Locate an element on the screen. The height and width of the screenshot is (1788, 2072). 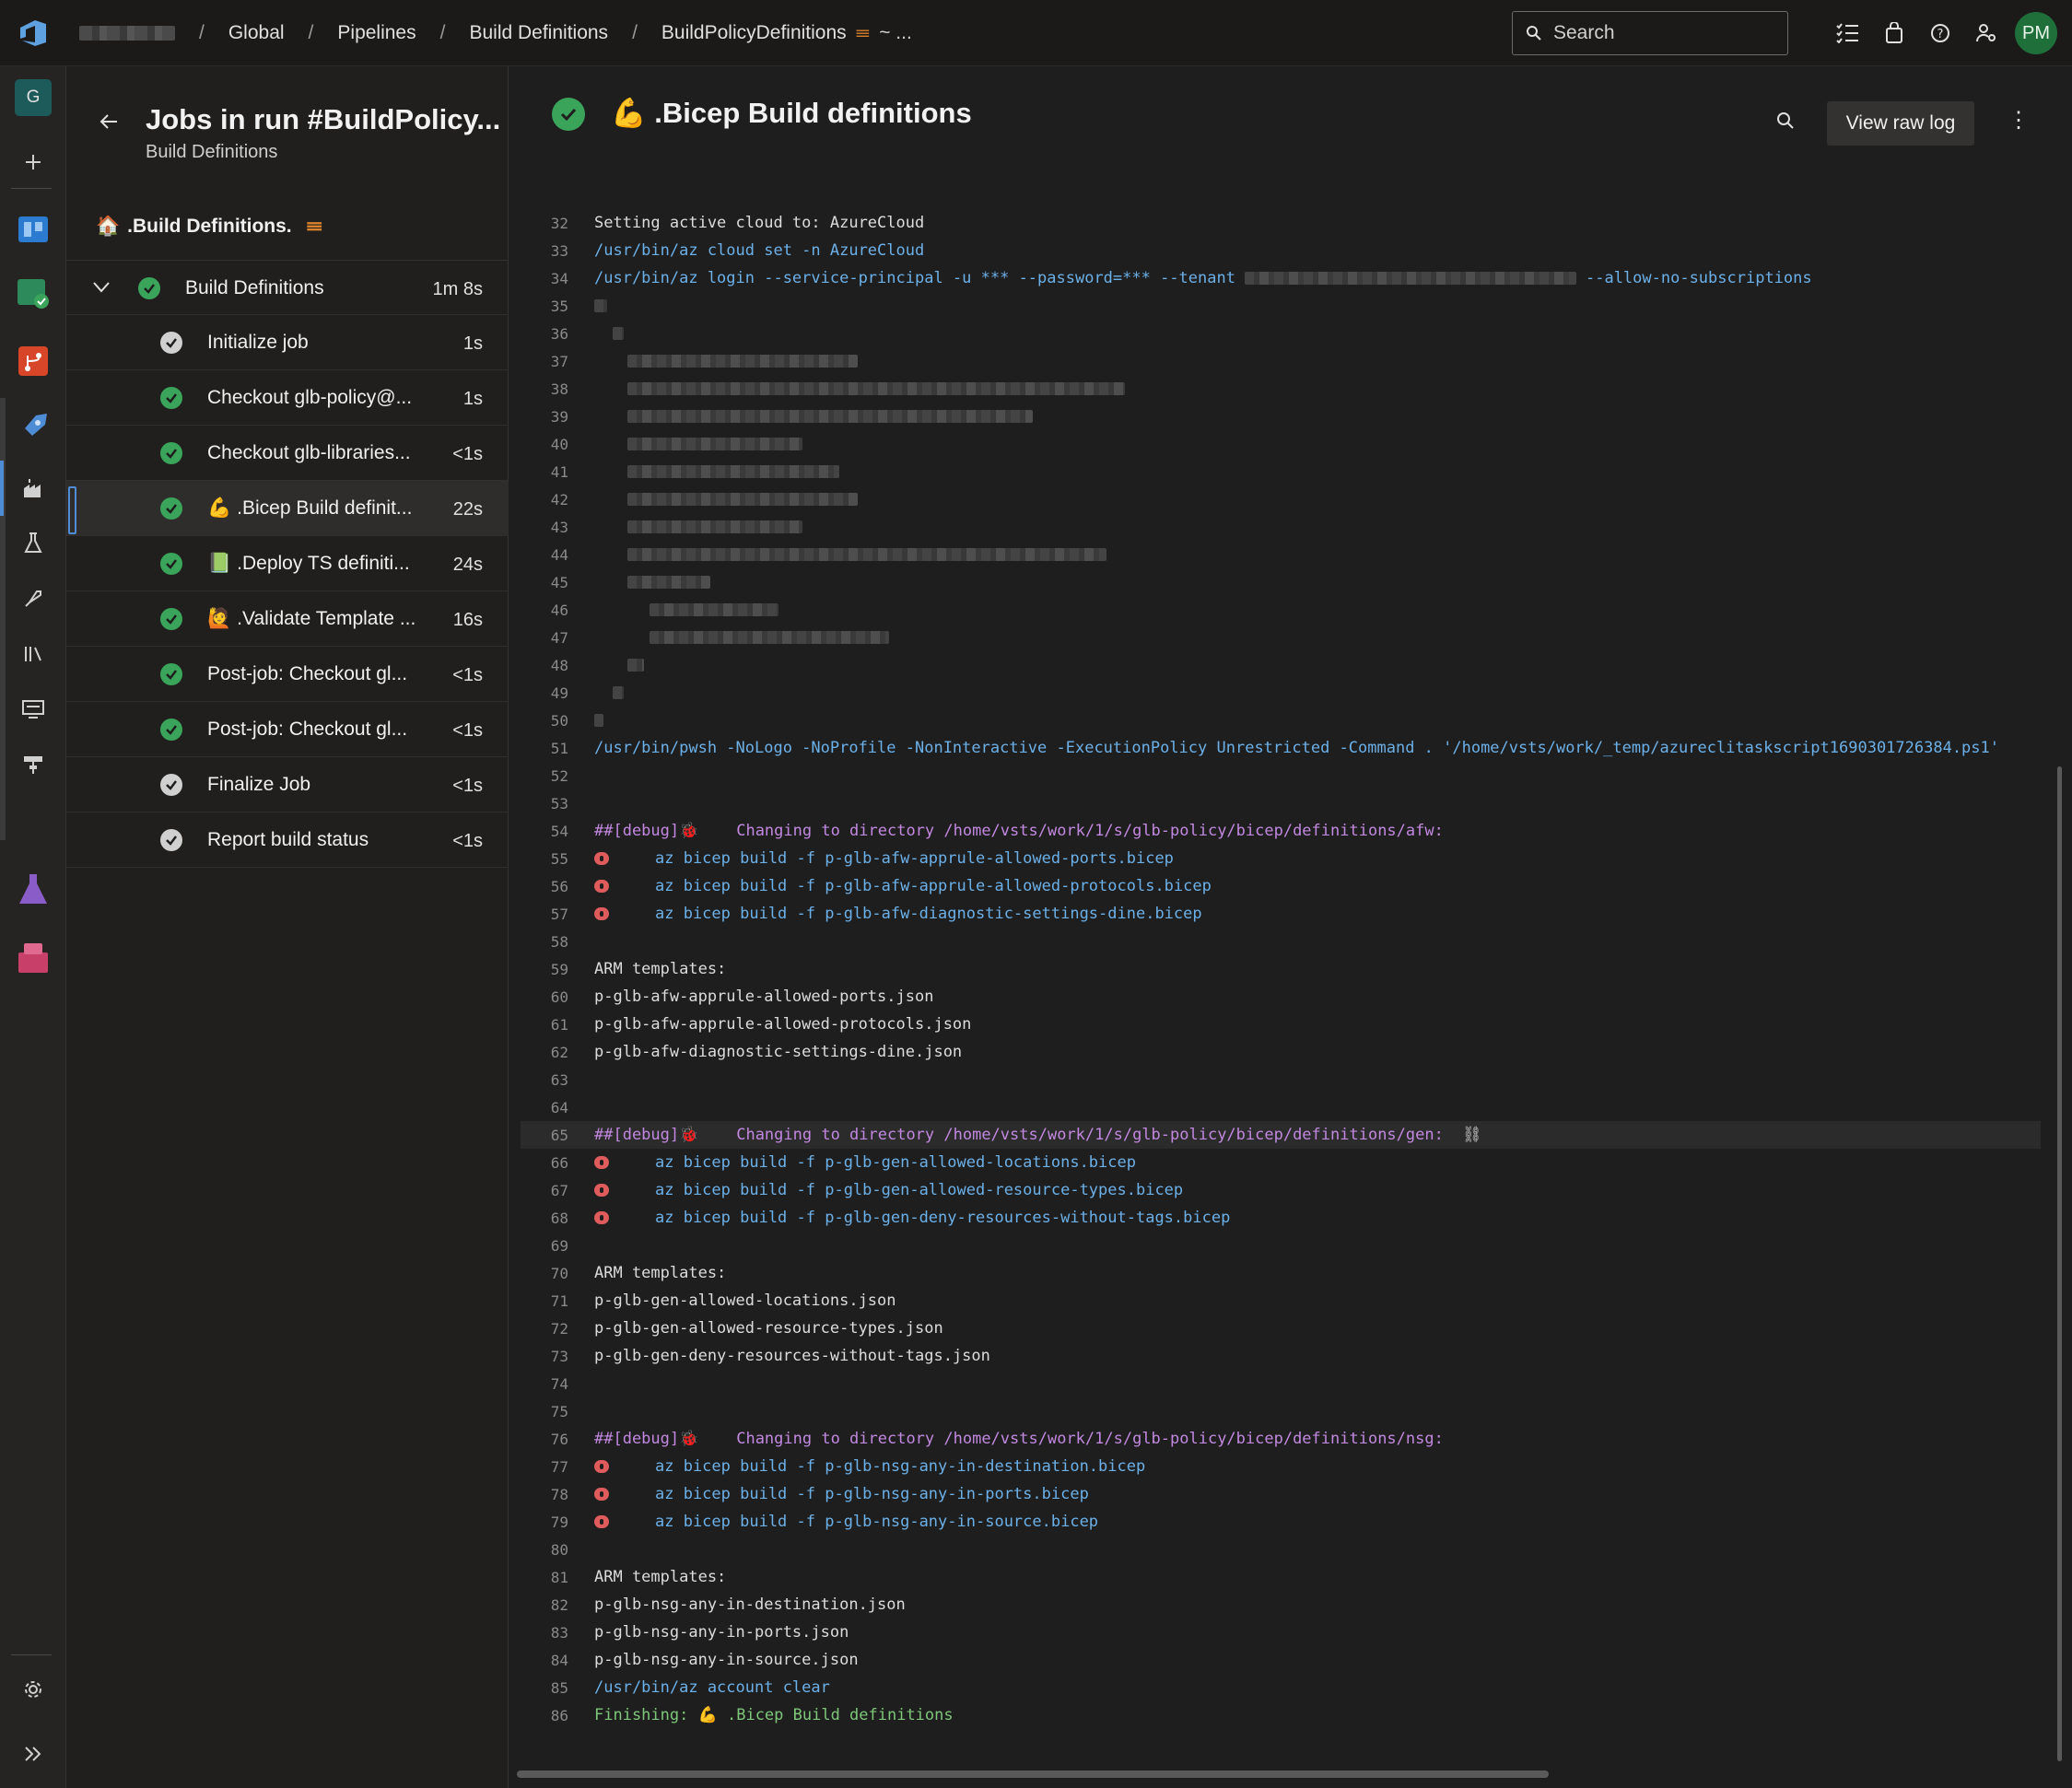
releases-icon is located at coordinates (33, 598).